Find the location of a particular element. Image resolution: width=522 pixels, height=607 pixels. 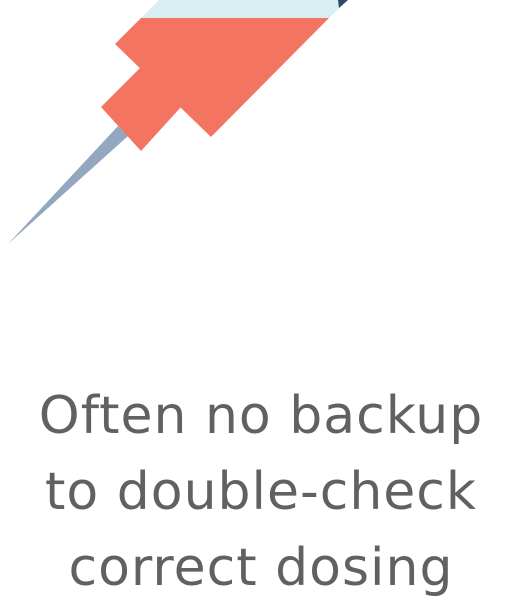

caption-line-2: to double-check is located at coordinates (261, 492).